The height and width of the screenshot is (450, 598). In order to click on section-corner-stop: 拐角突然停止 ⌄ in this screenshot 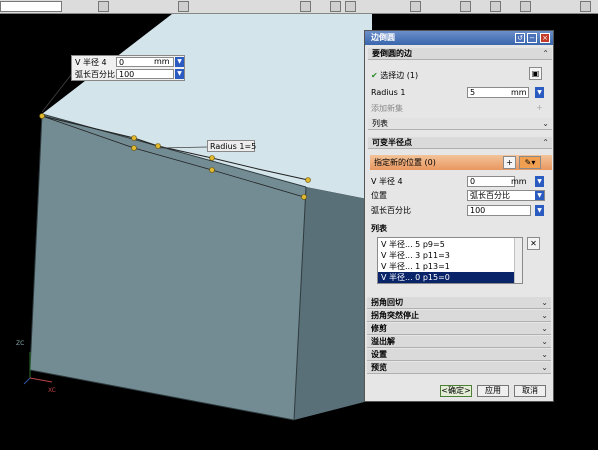, I will do `click(459, 316)`.